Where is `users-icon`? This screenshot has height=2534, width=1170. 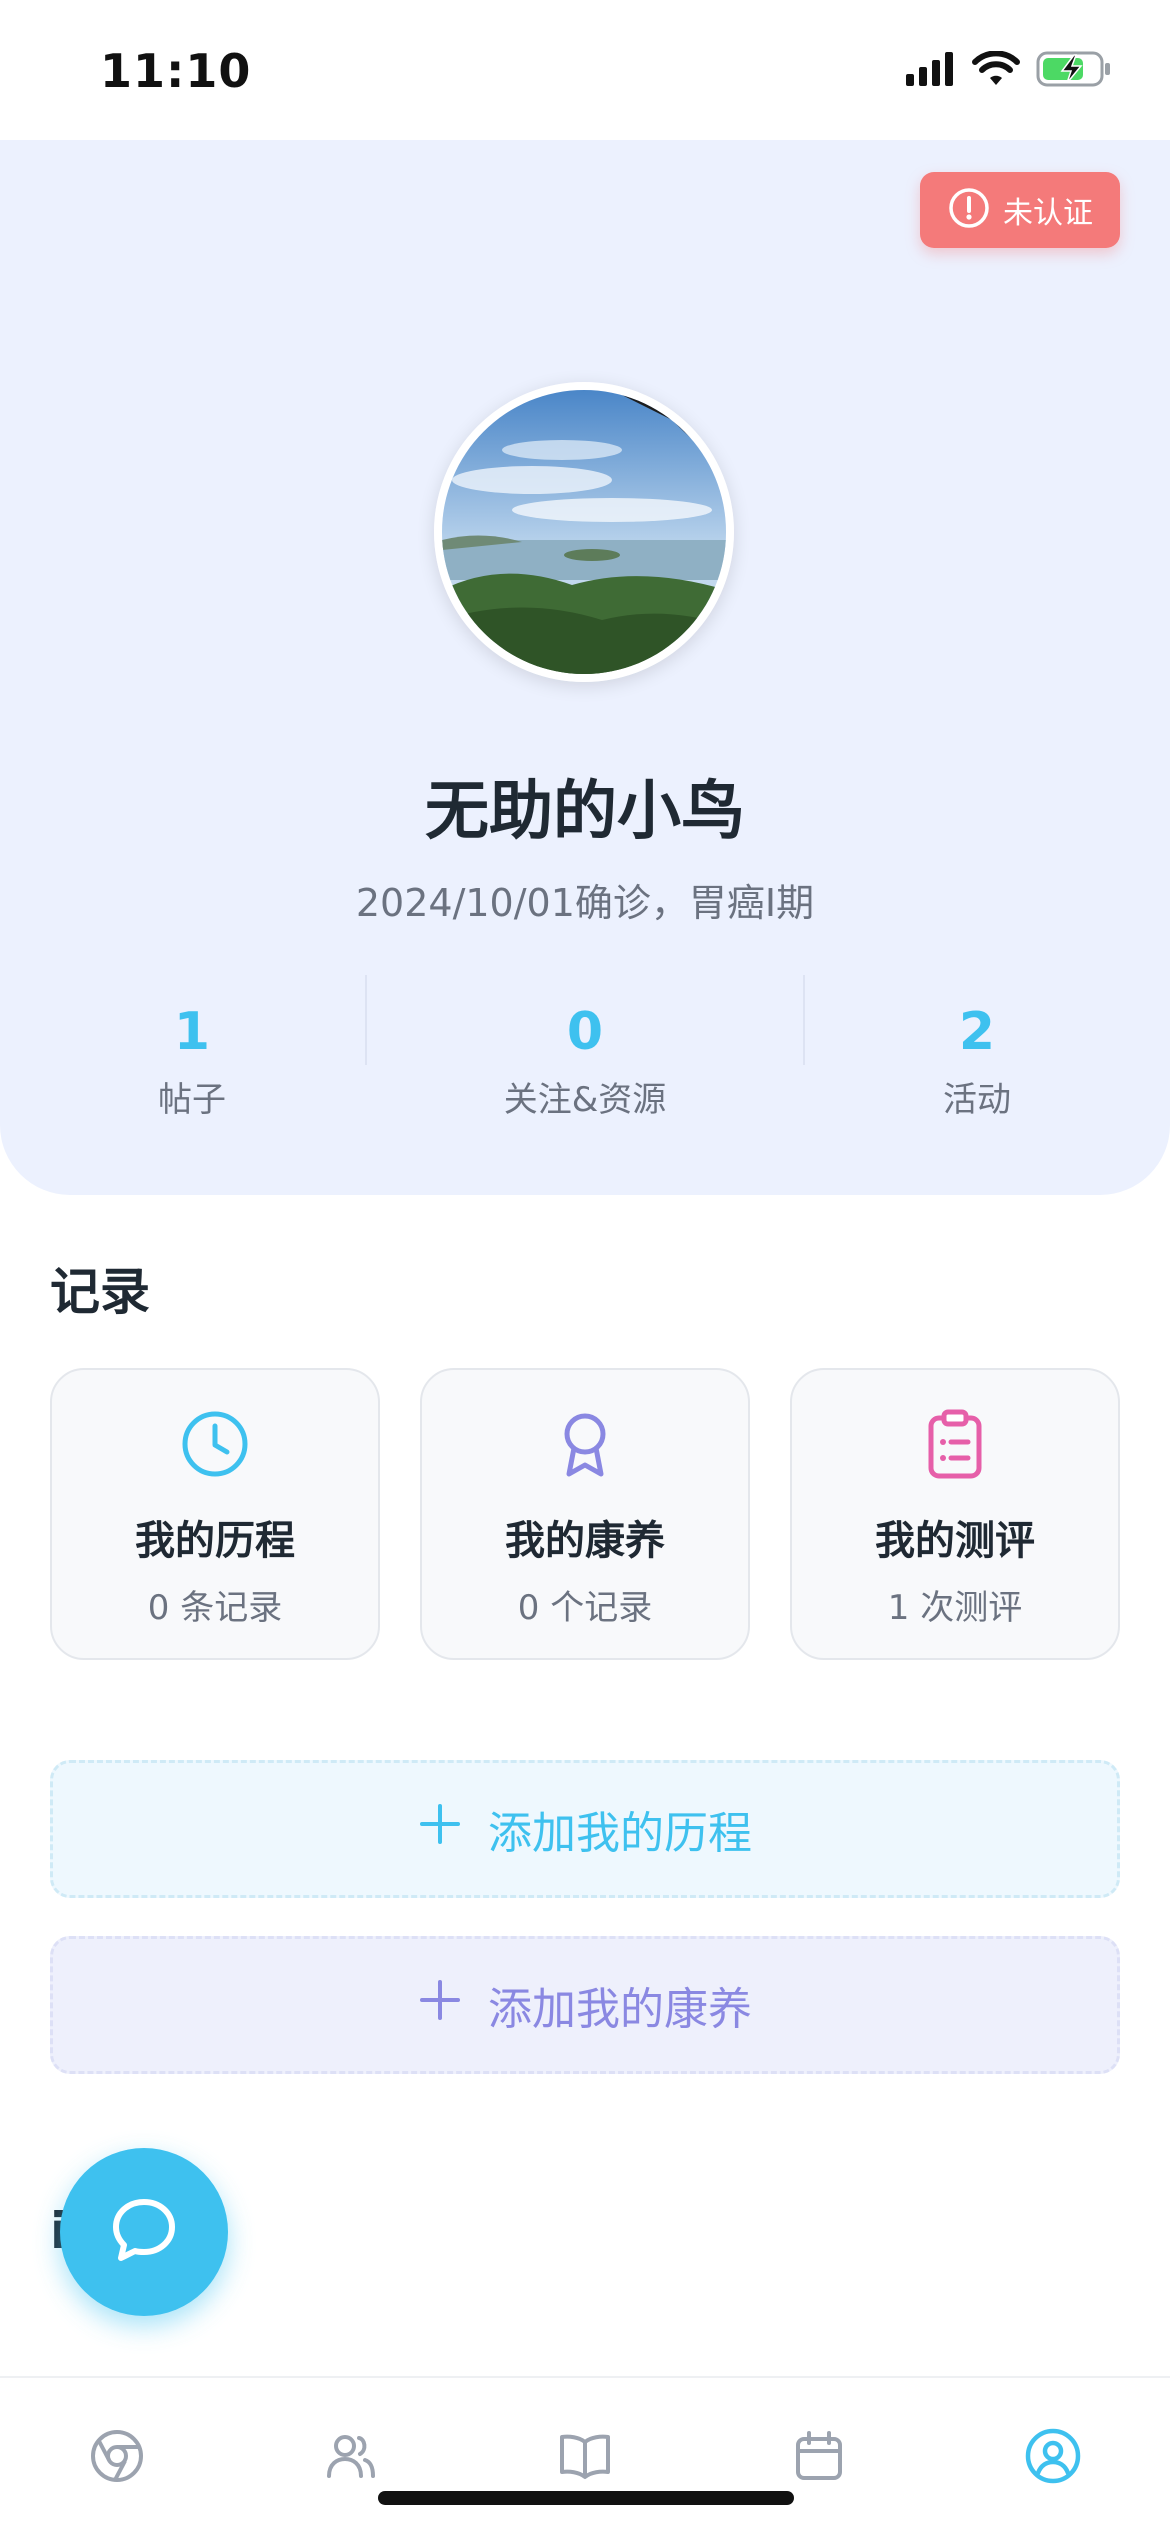
users-icon is located at coordinates (351, 2458).